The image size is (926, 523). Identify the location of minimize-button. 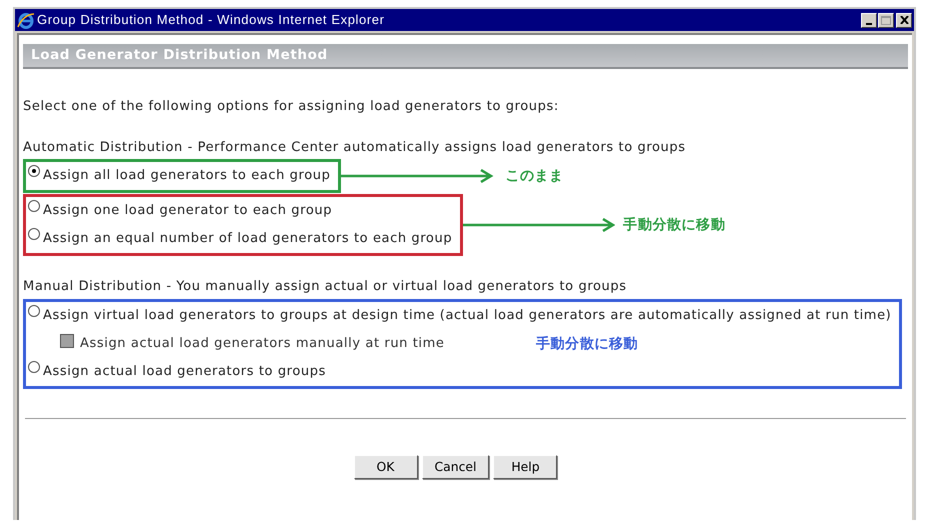
(869, 20).